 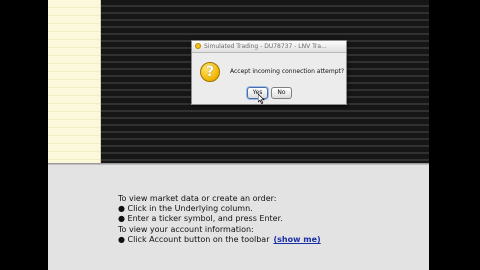 What do you see at coordinates (198, 46) in the screenshot?
I see `app-warning-icon` at bounding box center [198, 46].